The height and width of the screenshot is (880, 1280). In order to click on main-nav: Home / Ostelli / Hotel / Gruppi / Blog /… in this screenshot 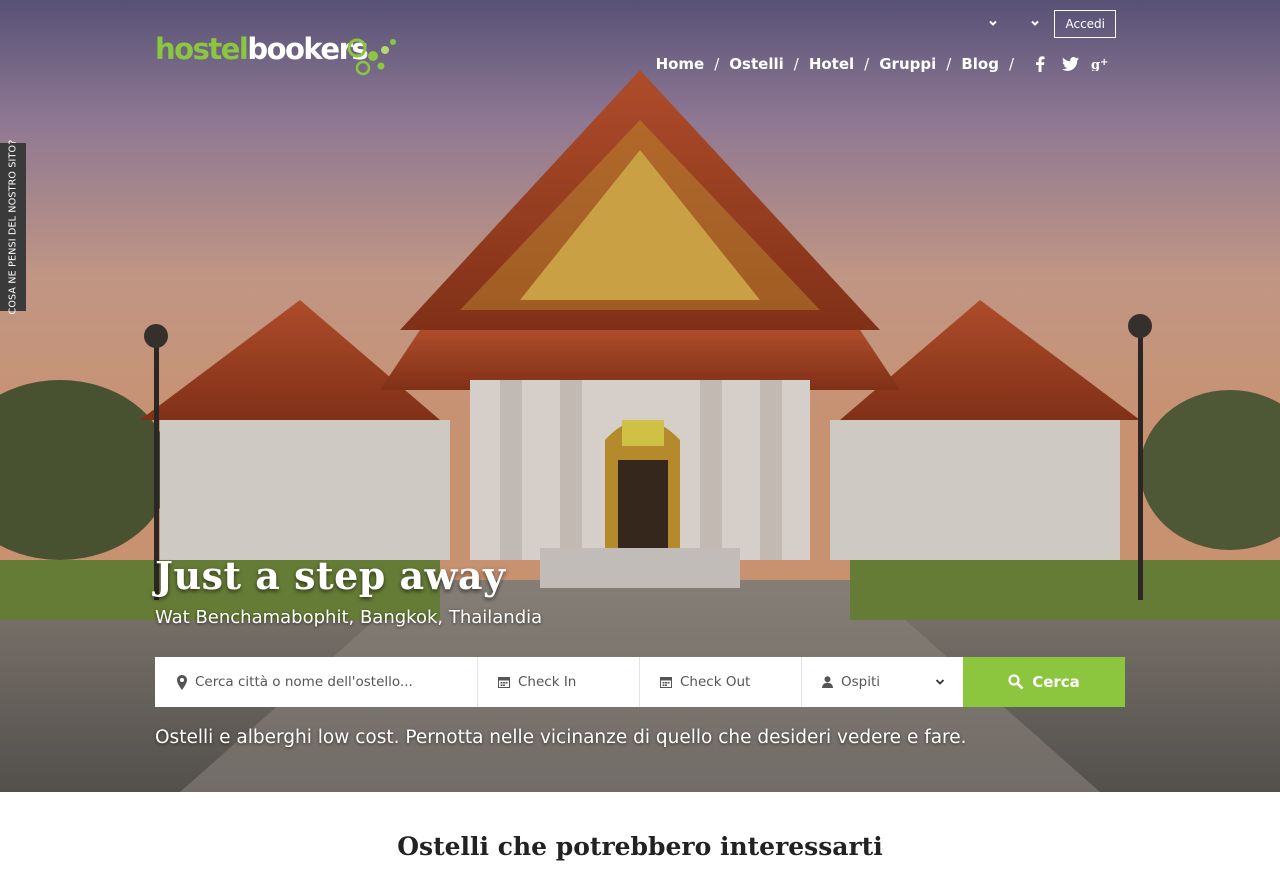, I will do `click(885, 64)`.